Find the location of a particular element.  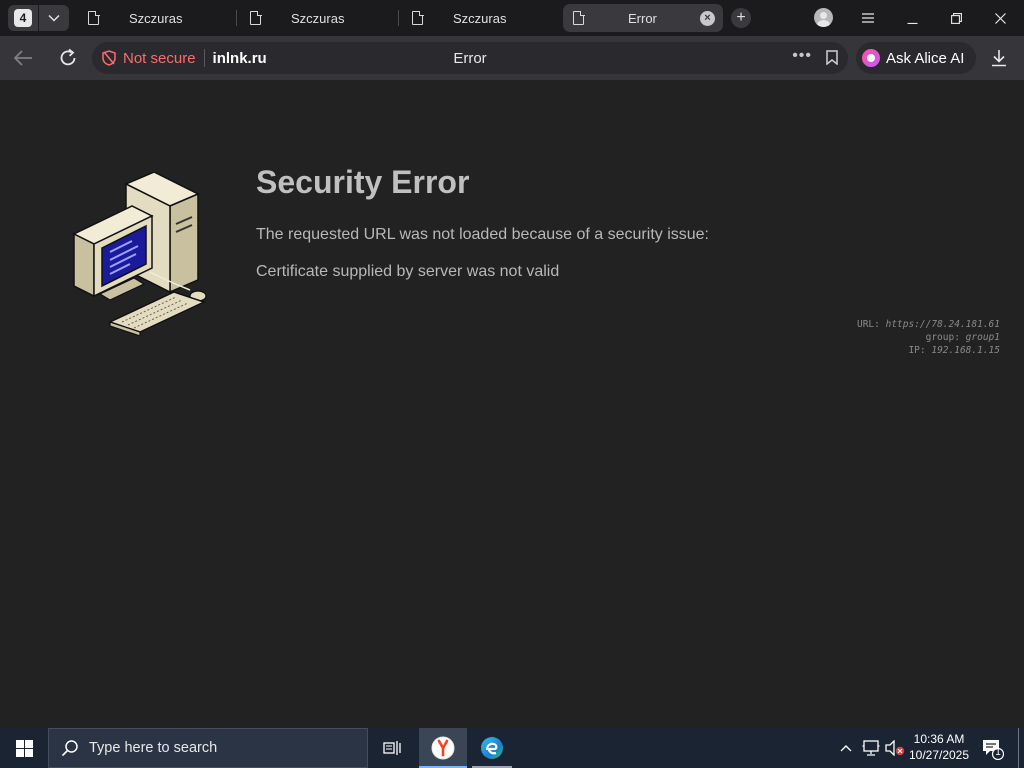

task-view-button is located at coordinates (392, 748).